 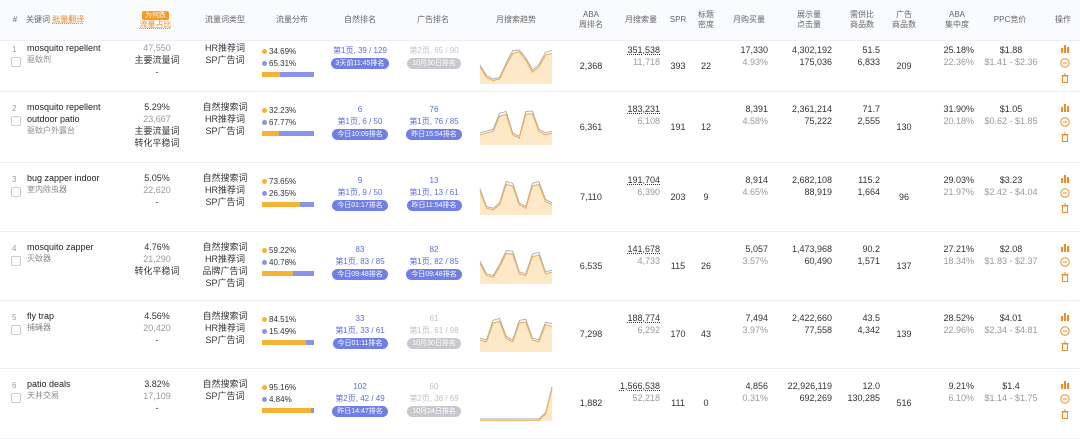 I want to click on organic-rank-page: 第1页, 39 / 129, so click(x=360, y=51).